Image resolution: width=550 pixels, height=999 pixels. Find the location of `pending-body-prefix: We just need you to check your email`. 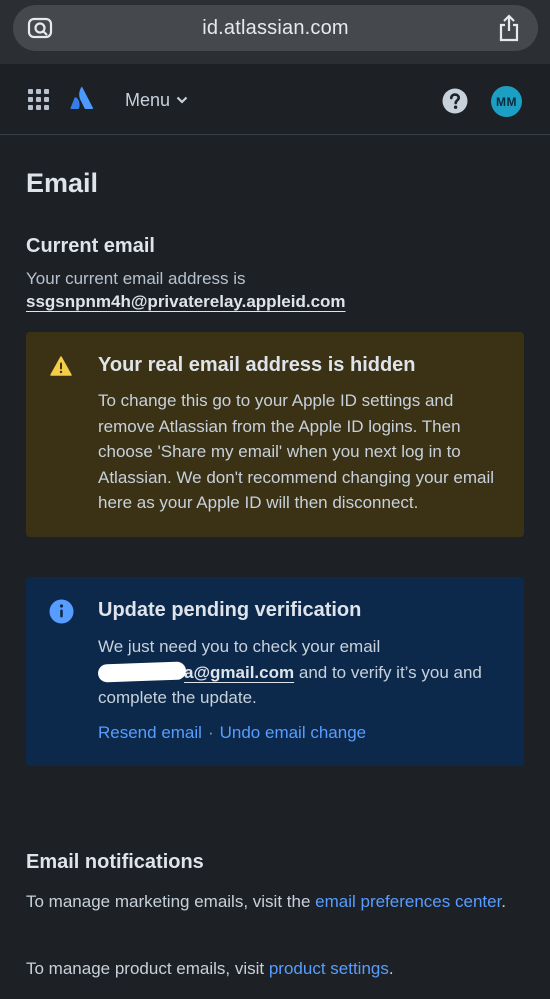

pending-body-prefix: We just need you to check your email is located at coordinates (239, 646).